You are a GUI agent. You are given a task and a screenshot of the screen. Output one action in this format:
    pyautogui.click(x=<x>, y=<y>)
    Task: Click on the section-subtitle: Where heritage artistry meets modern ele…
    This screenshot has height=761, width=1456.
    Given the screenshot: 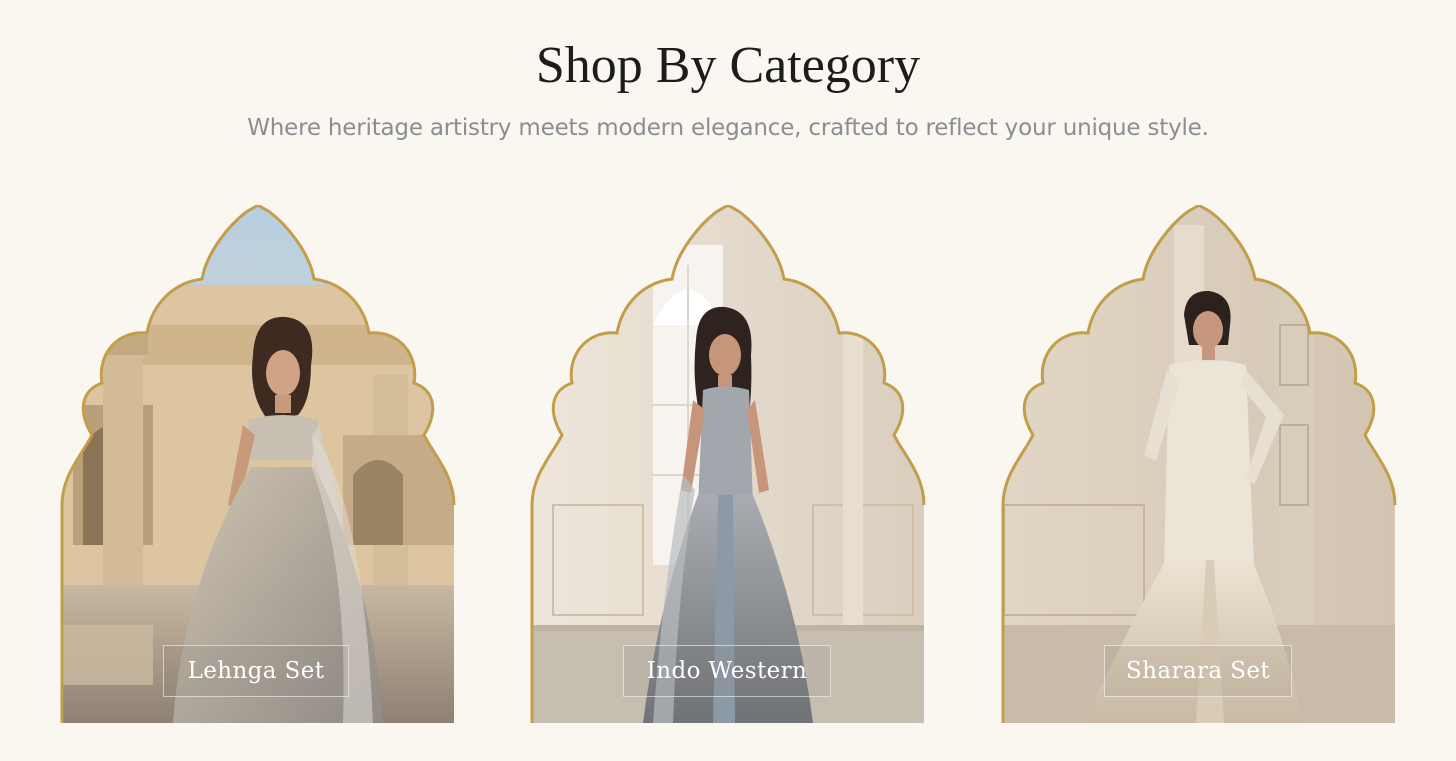 What is the action you would take?
    pyautogui.click(x=728, y=128)
    